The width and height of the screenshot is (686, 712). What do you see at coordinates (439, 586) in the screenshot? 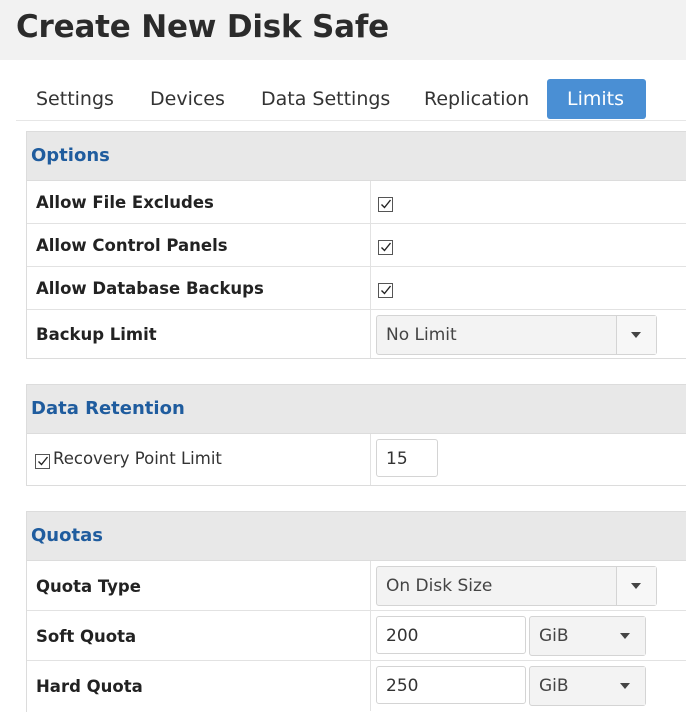
I see `quota-type-value: On Disk Size` at bounding box center [439, 586].